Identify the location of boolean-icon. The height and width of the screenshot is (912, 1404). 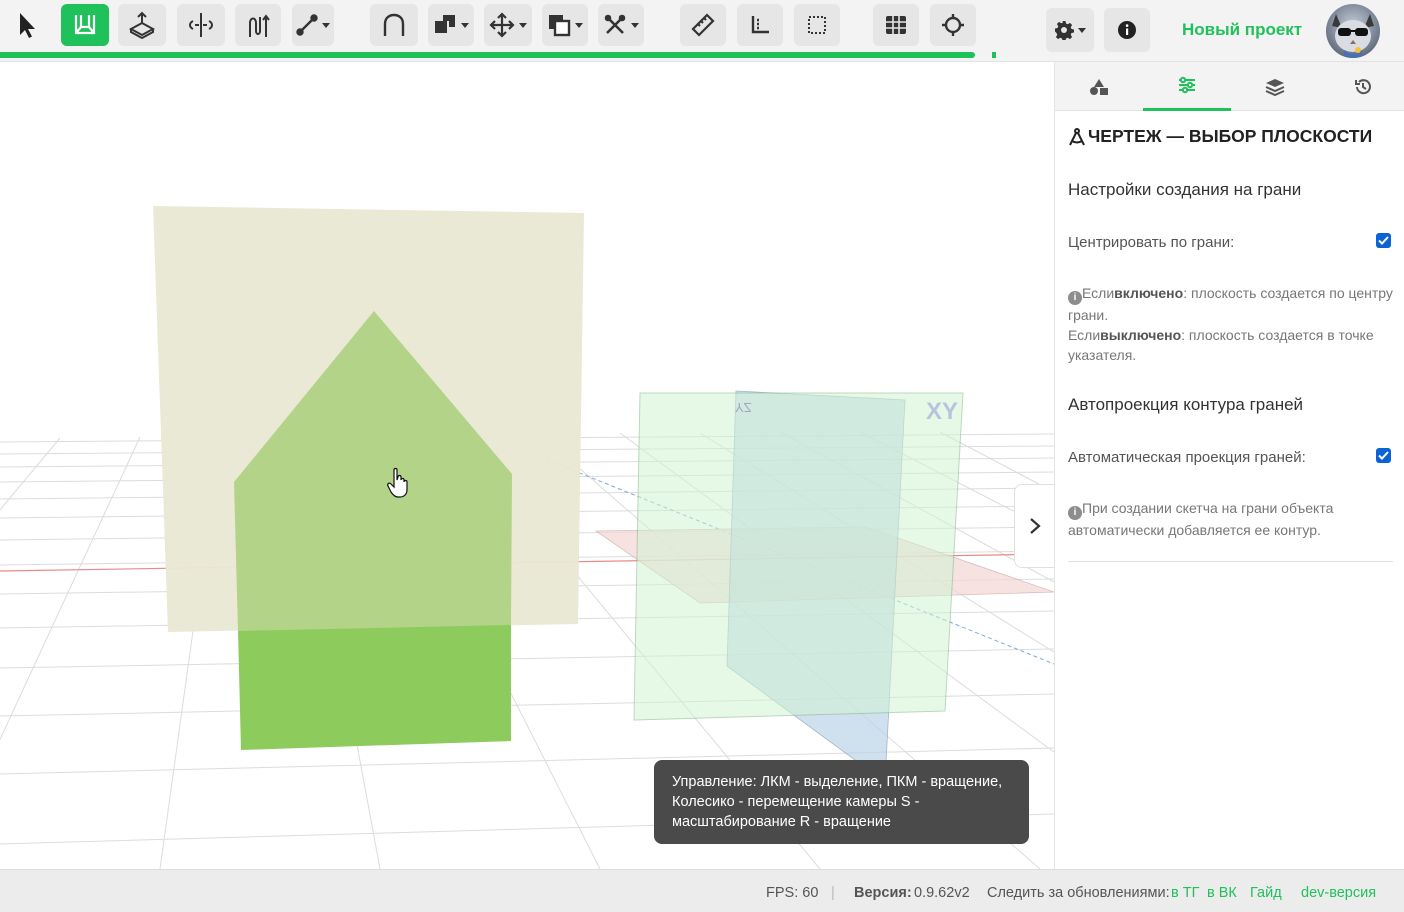
(560, 26).